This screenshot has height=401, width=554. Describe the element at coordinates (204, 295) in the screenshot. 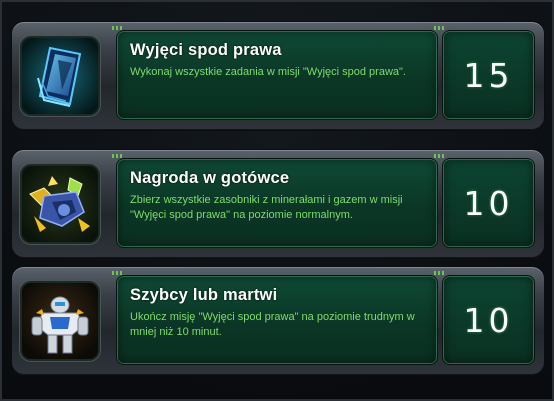

I see `achievement-title: Szybcy lub martwi` at that location.